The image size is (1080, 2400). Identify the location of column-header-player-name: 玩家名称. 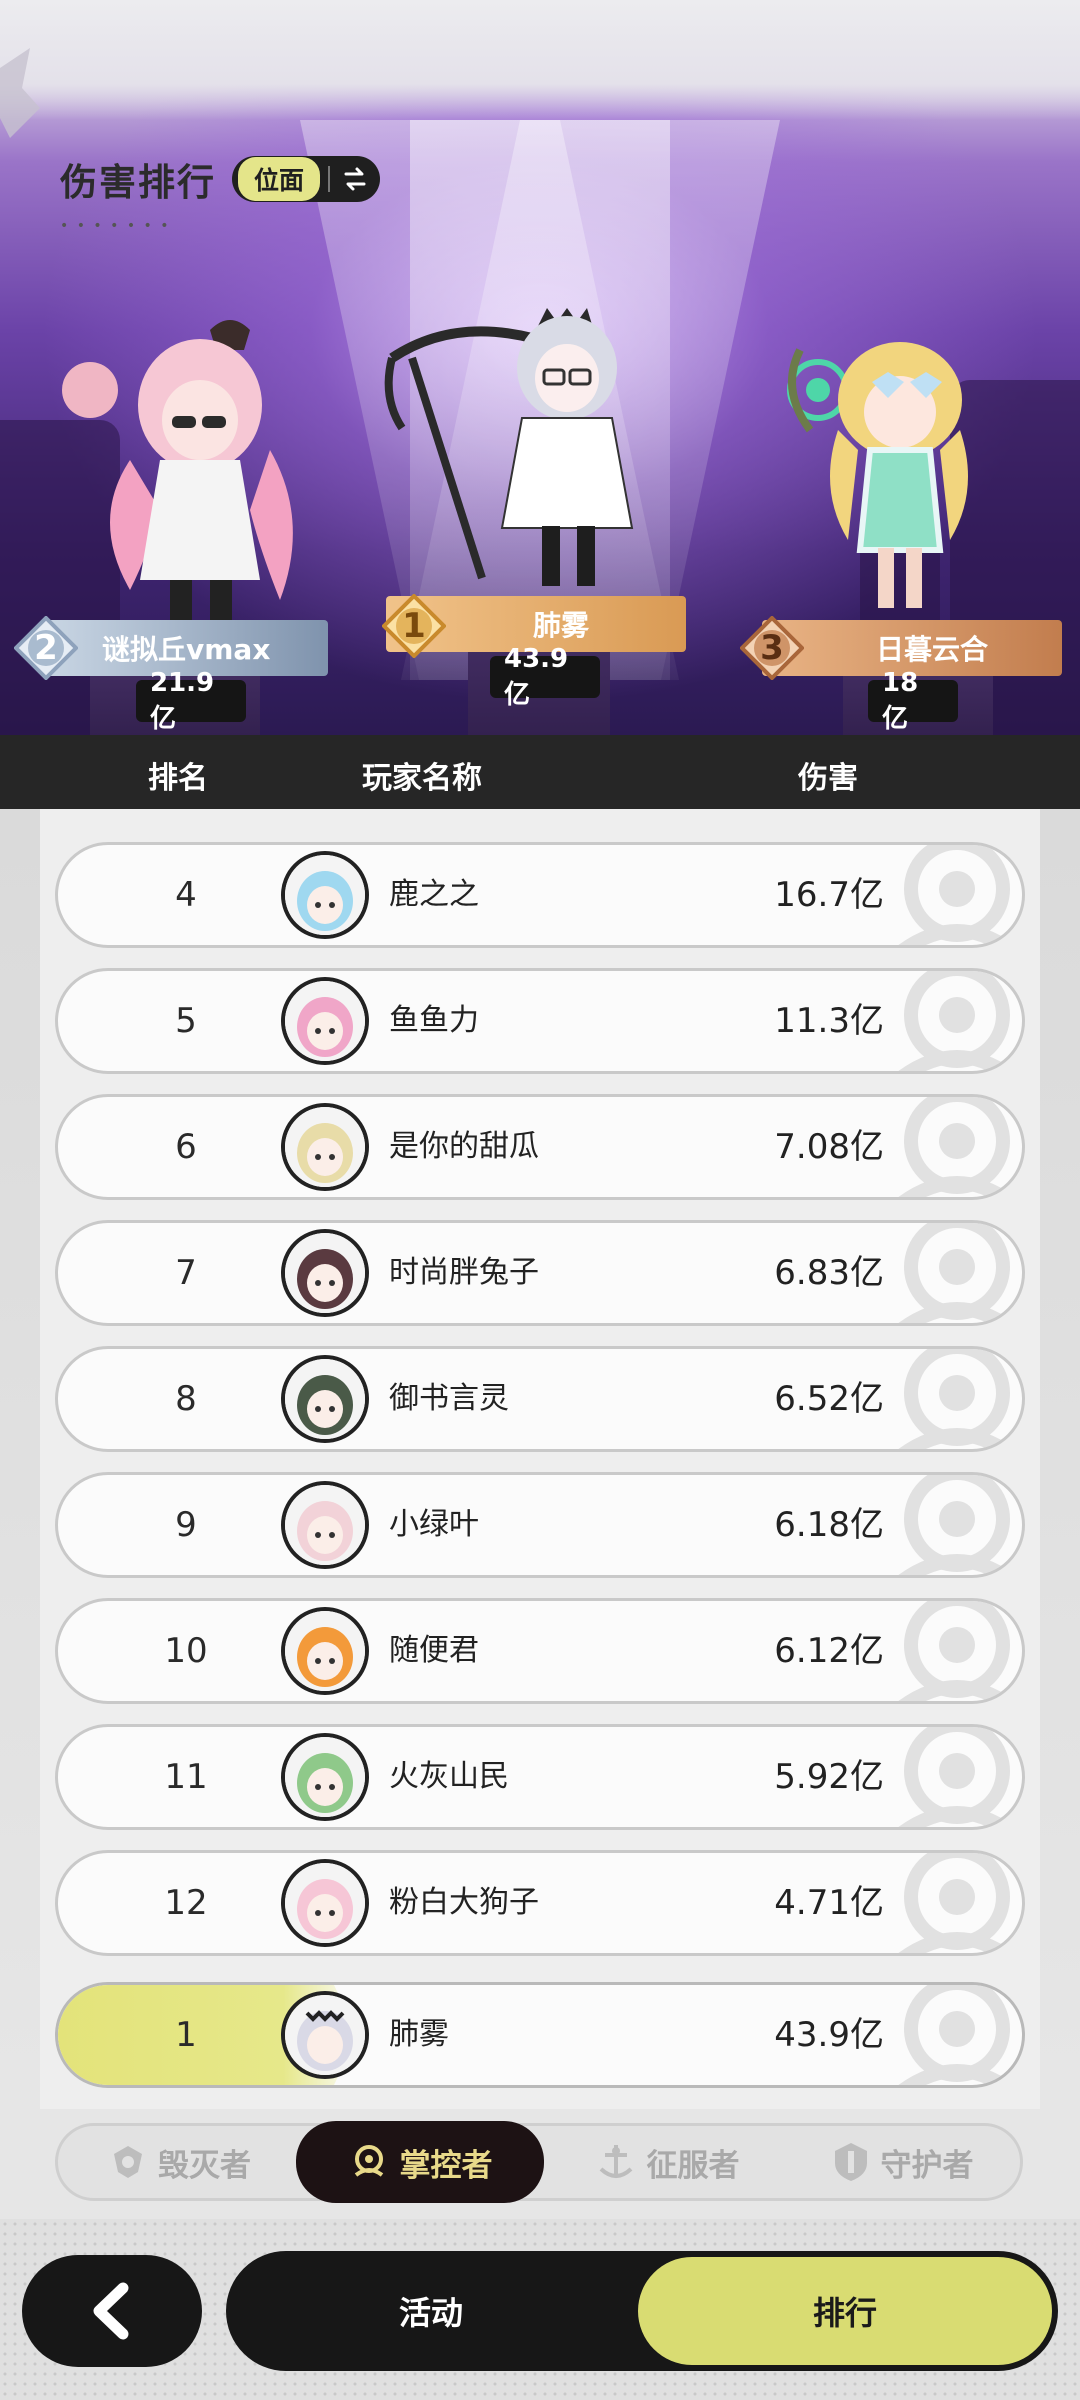
(422, 778).